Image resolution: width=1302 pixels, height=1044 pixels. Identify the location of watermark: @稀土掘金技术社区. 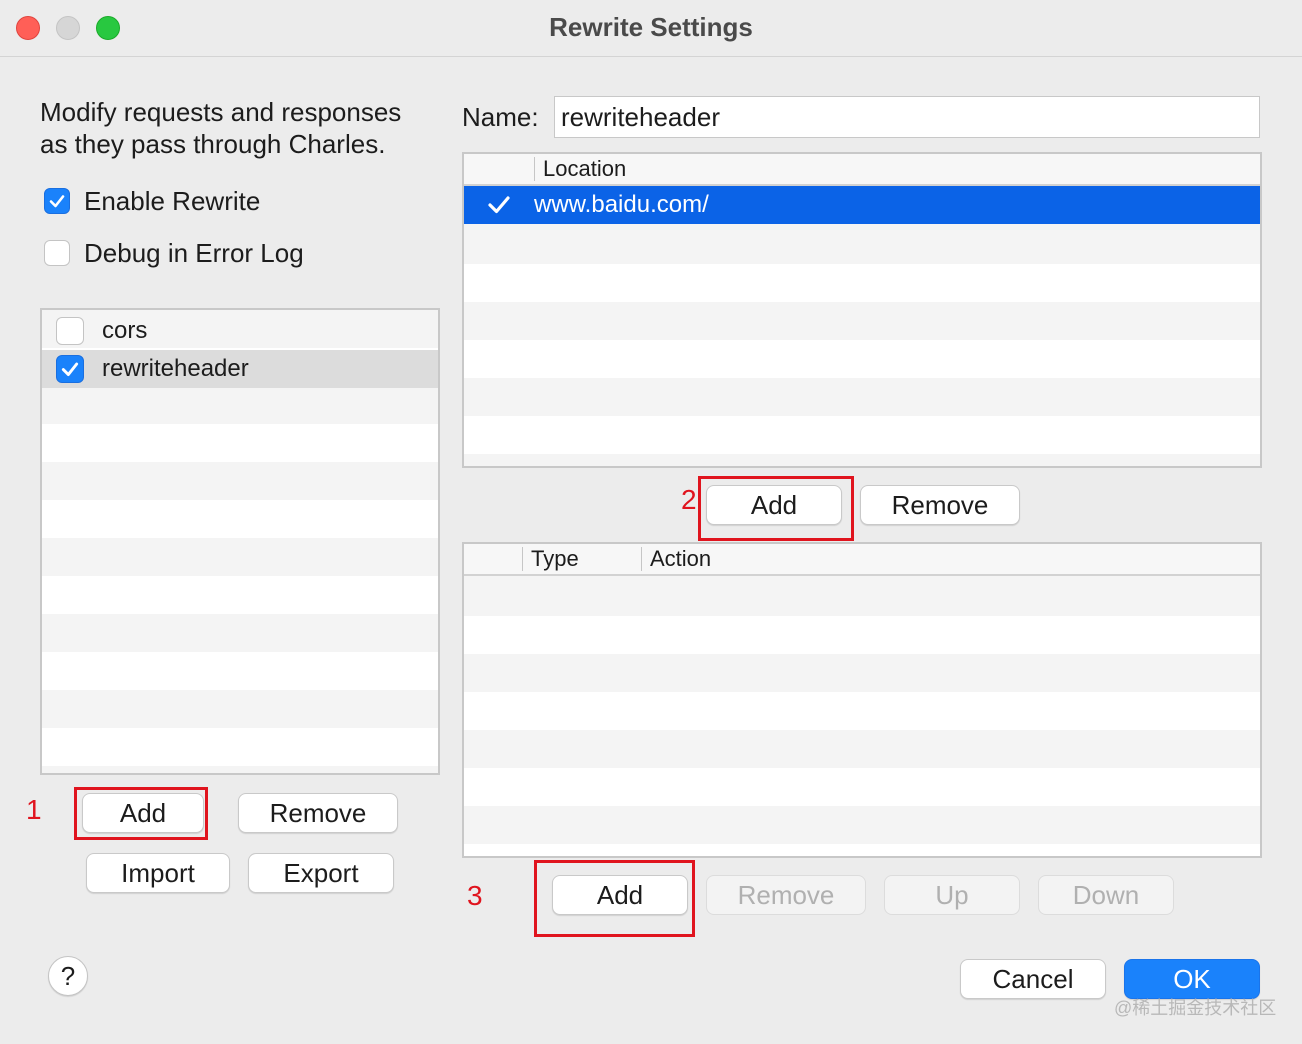
(1195, 1008).